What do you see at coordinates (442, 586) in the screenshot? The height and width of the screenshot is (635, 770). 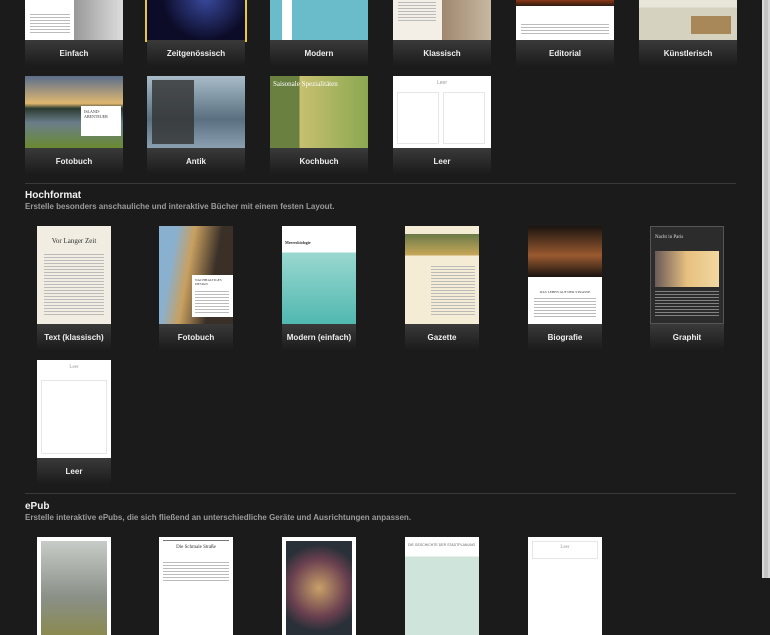 I see `template-thumbnail: DIE GESCHICHTE DER STADTPLANUNG` at bounding box center [442, 586].